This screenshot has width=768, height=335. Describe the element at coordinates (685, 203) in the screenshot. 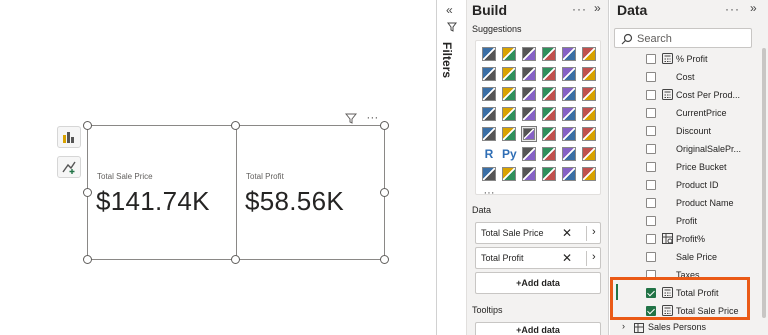

I see `field-product-name: Product Name` at that location.